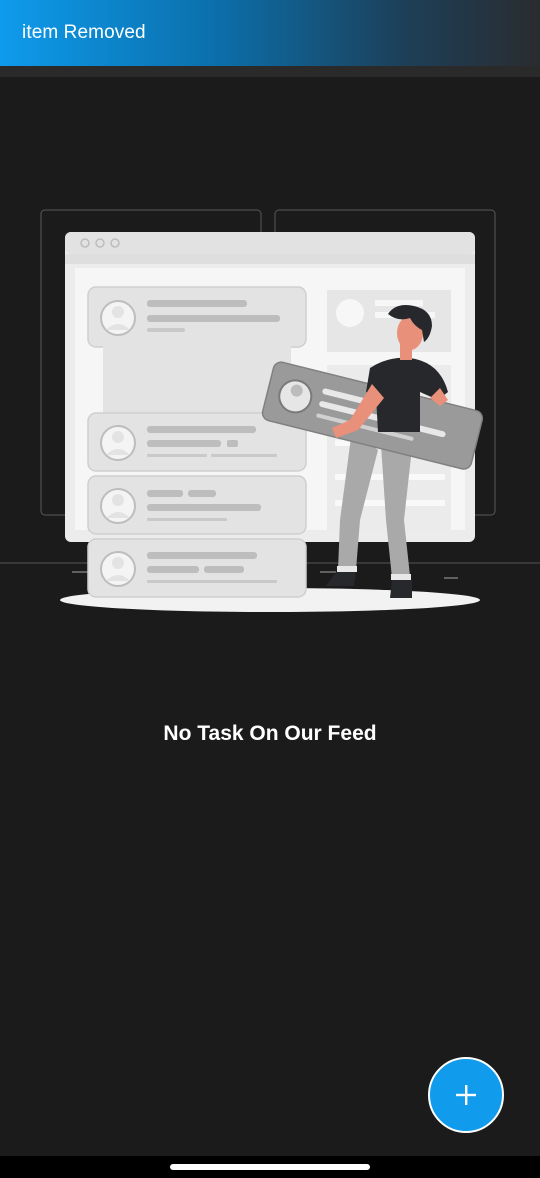 This screenshot has width=540, height=1178. Describe the element at coordinates (270, 1167) in the screenshot. I see `home-indicator` at that location.